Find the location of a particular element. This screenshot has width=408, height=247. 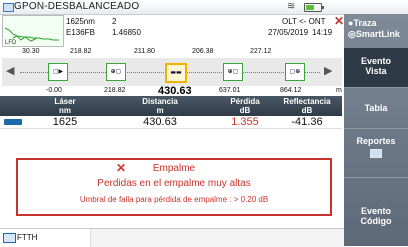

report-icon is located at coordinates (376, 153).